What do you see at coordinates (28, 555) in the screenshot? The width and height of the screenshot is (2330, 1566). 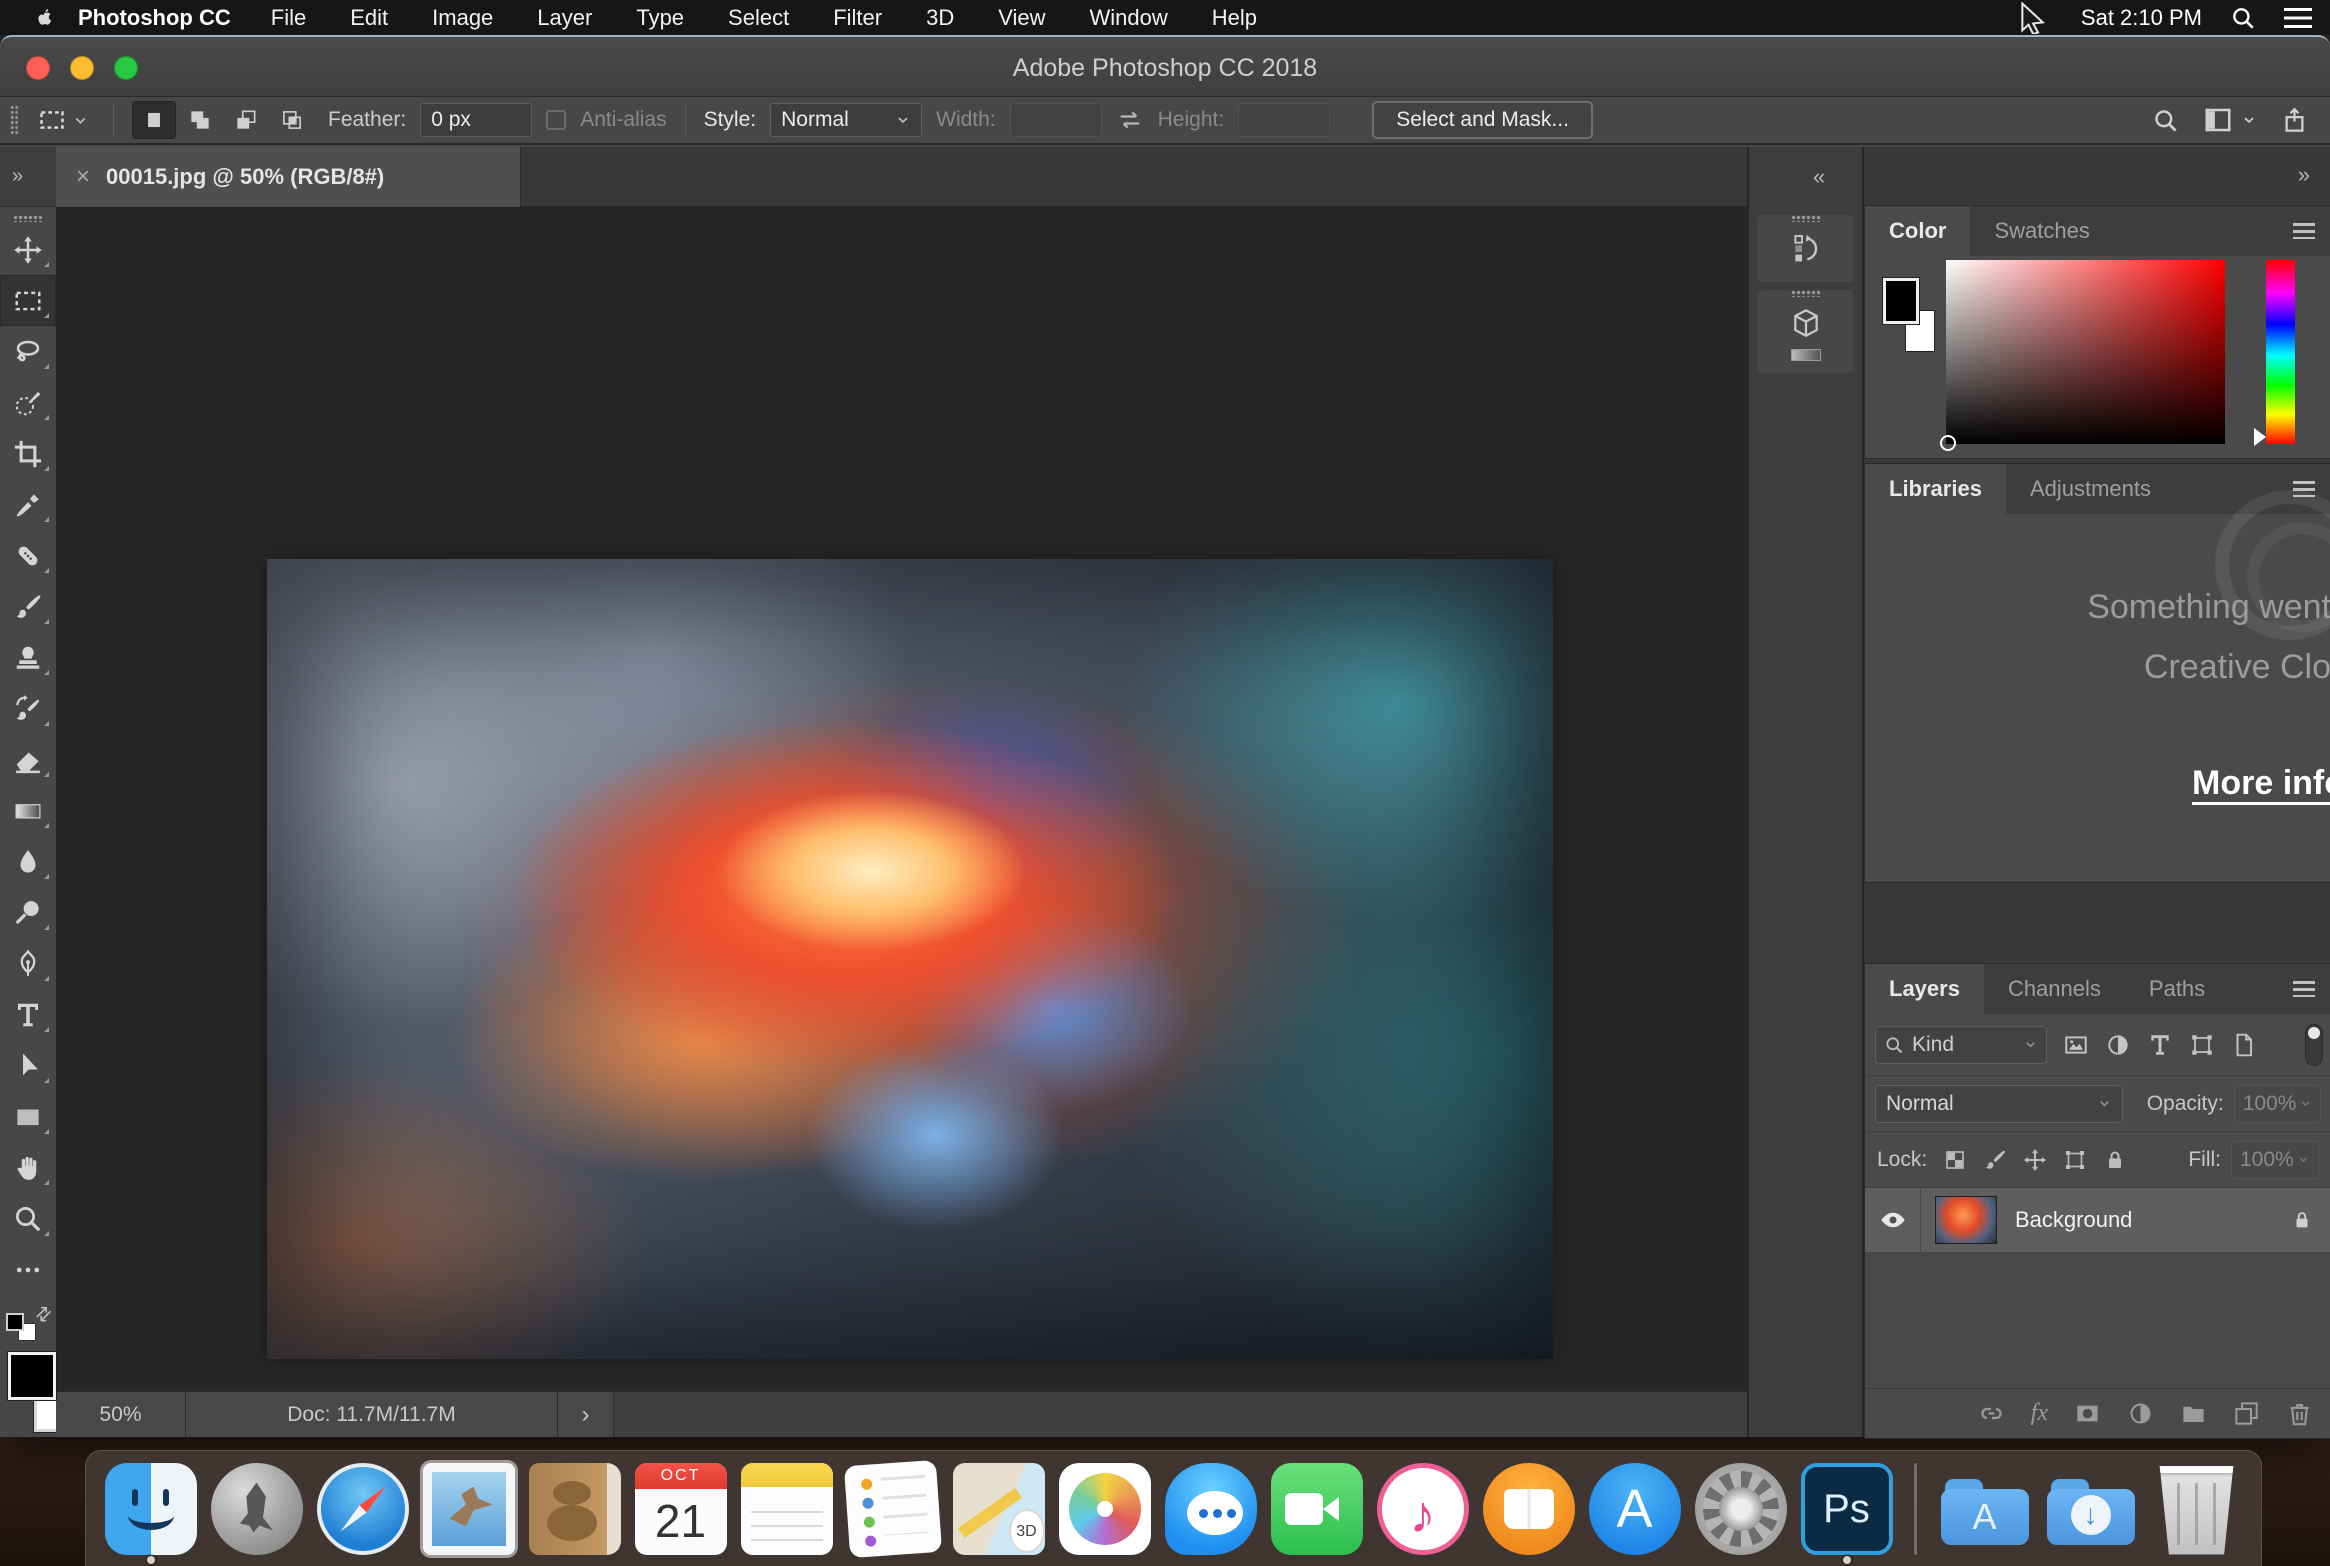 I see `spot-healing-brush-tool` at bounding box center [28, 555].